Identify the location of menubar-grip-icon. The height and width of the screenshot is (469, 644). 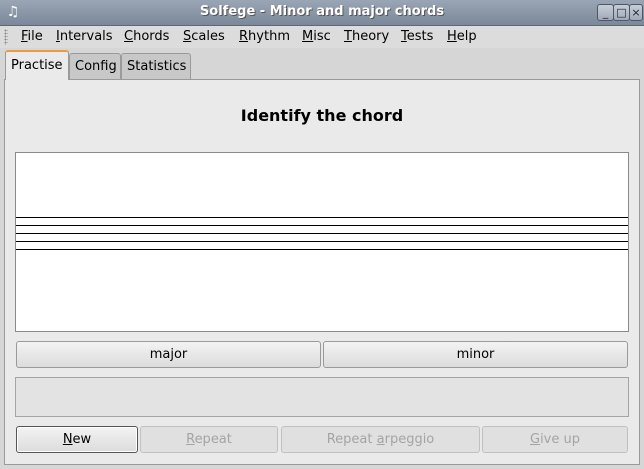
(6, 37).